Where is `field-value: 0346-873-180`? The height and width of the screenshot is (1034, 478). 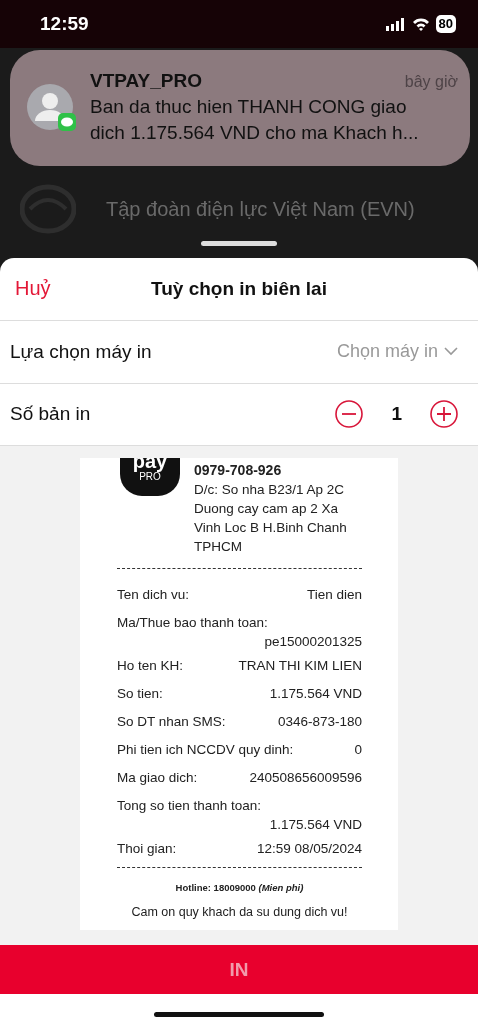
field-value: 0346-873-180 is located at coordinates (319, 722).